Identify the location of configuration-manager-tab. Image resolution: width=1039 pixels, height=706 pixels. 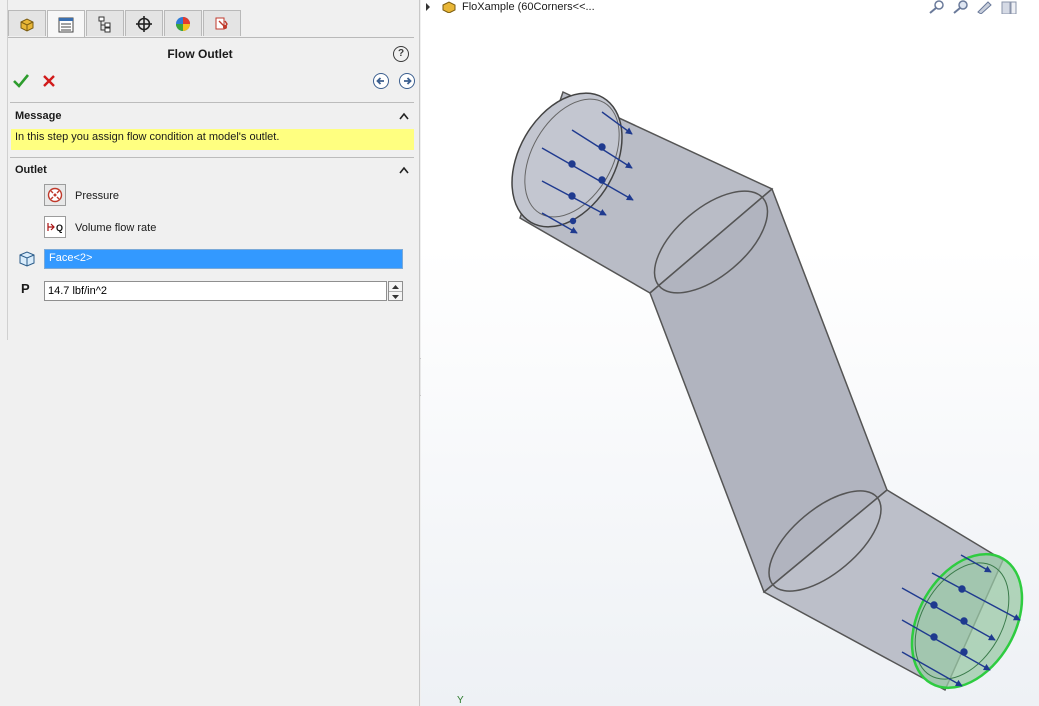
(105, 23).